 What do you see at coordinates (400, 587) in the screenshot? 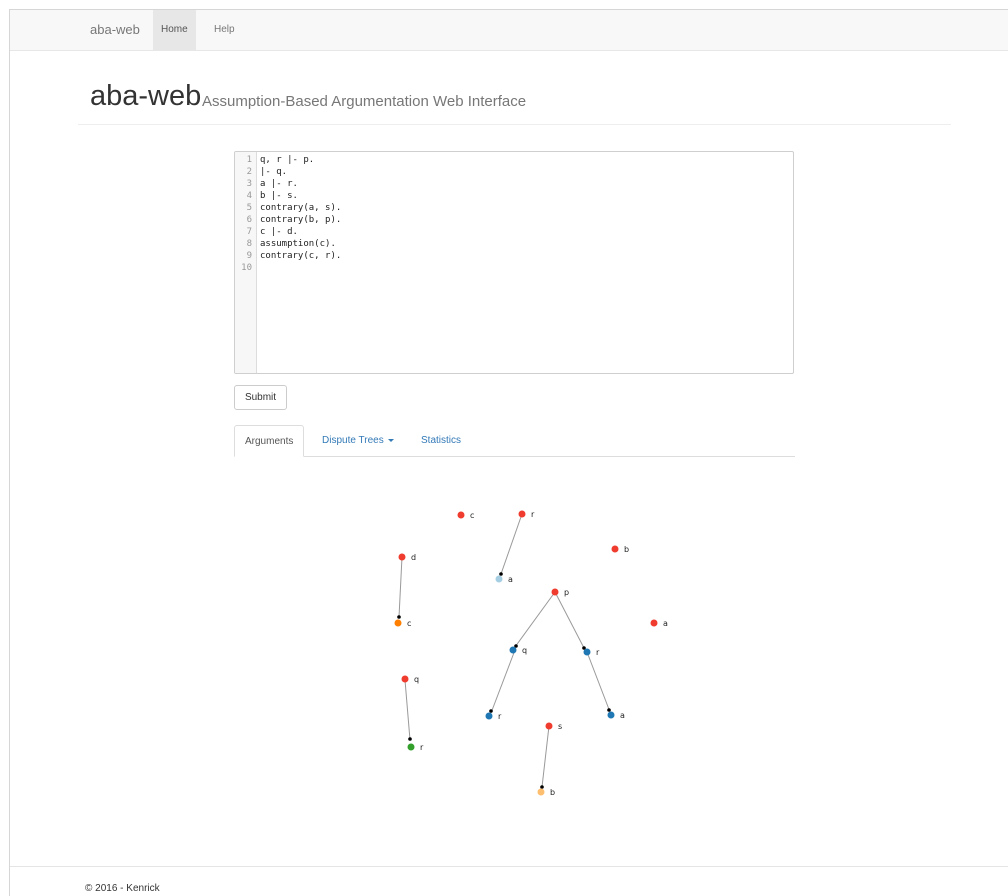
I see `edge-d-c` at bounding box center [400, 587].